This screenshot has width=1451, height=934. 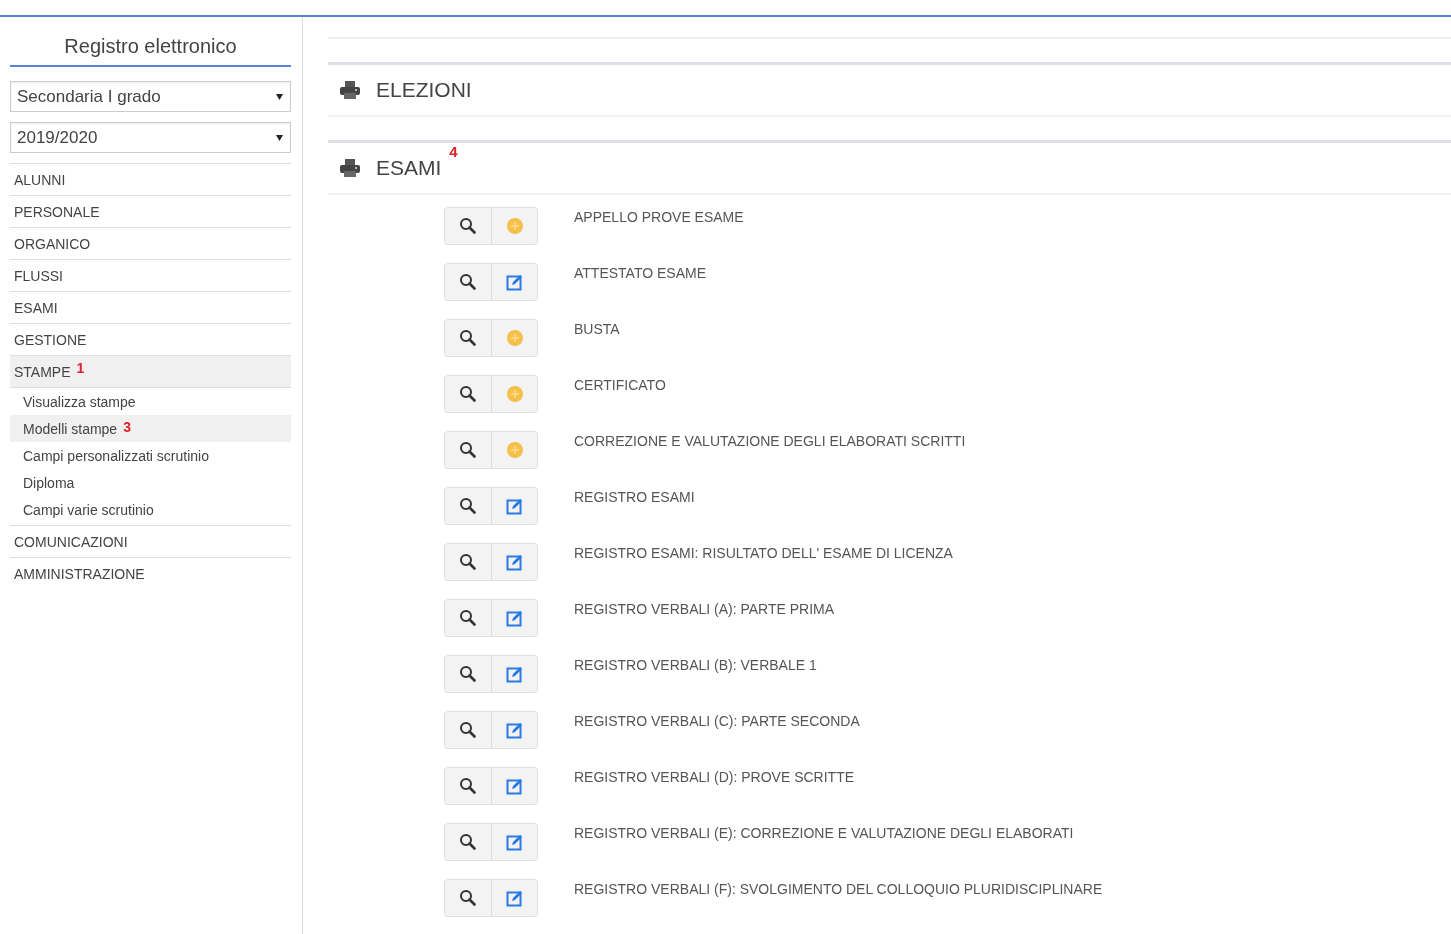 What do you see at coordinates (634, 496) in the screenshot?
I see `print-model-name: REGISTRO ESAMI` at bounding box center [634, 496].